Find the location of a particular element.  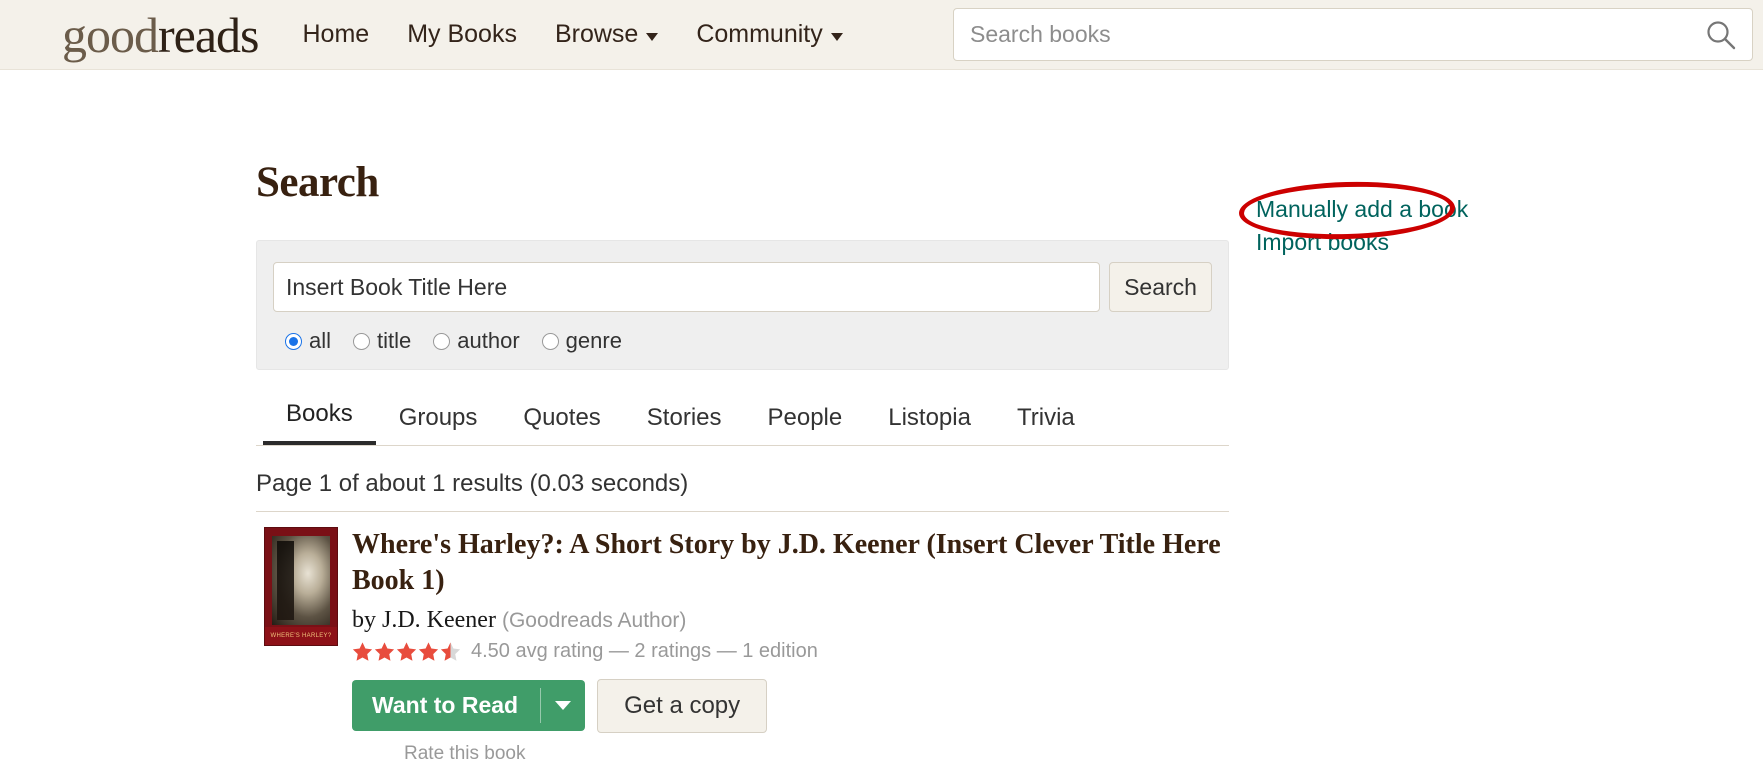

logo-reads: reads is located at coordinates (208, 34).